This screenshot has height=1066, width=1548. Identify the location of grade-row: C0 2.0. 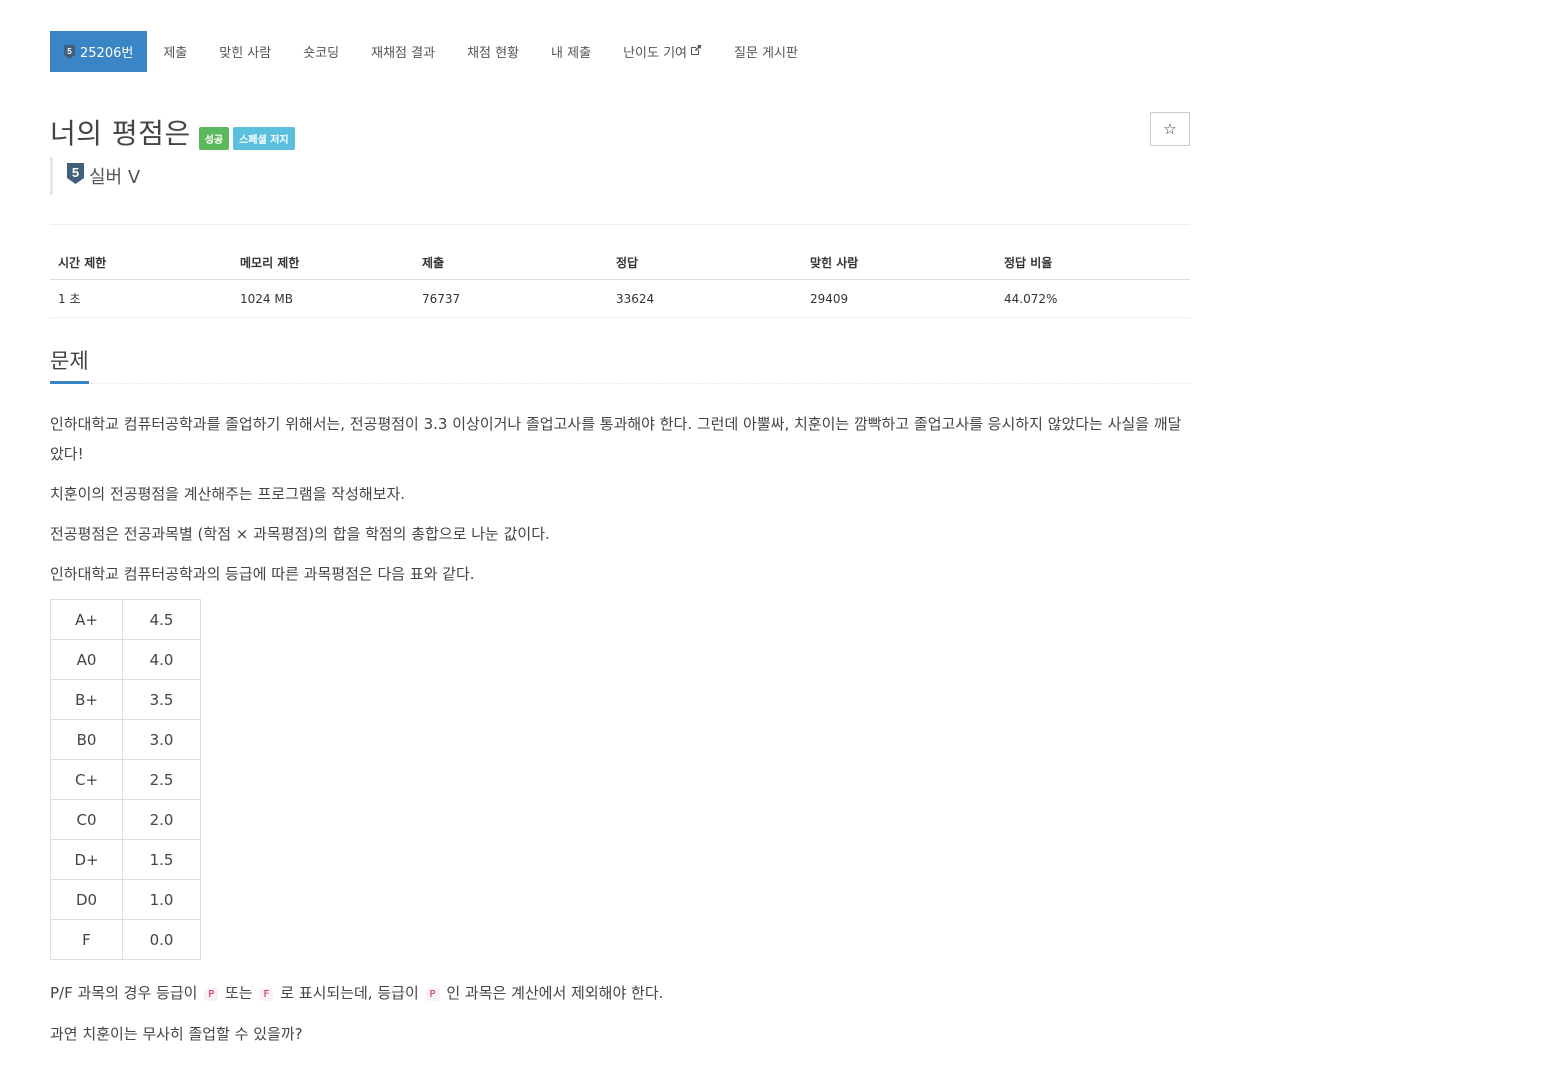
(125, 819).